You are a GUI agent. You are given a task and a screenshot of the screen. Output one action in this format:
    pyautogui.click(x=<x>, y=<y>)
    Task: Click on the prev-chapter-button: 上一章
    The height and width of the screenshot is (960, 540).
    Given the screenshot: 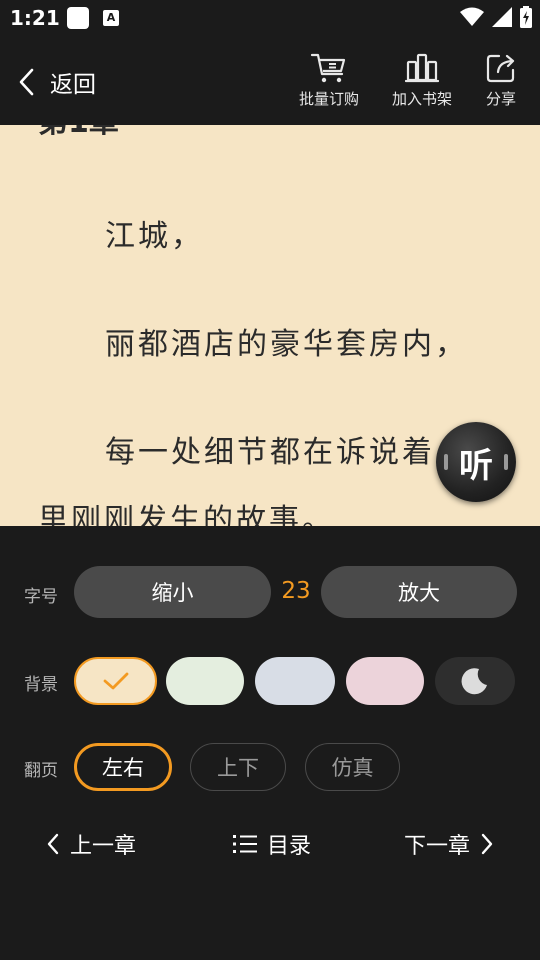 What is the action you would take?
    pyautogui.click(x=91, y=844)
    